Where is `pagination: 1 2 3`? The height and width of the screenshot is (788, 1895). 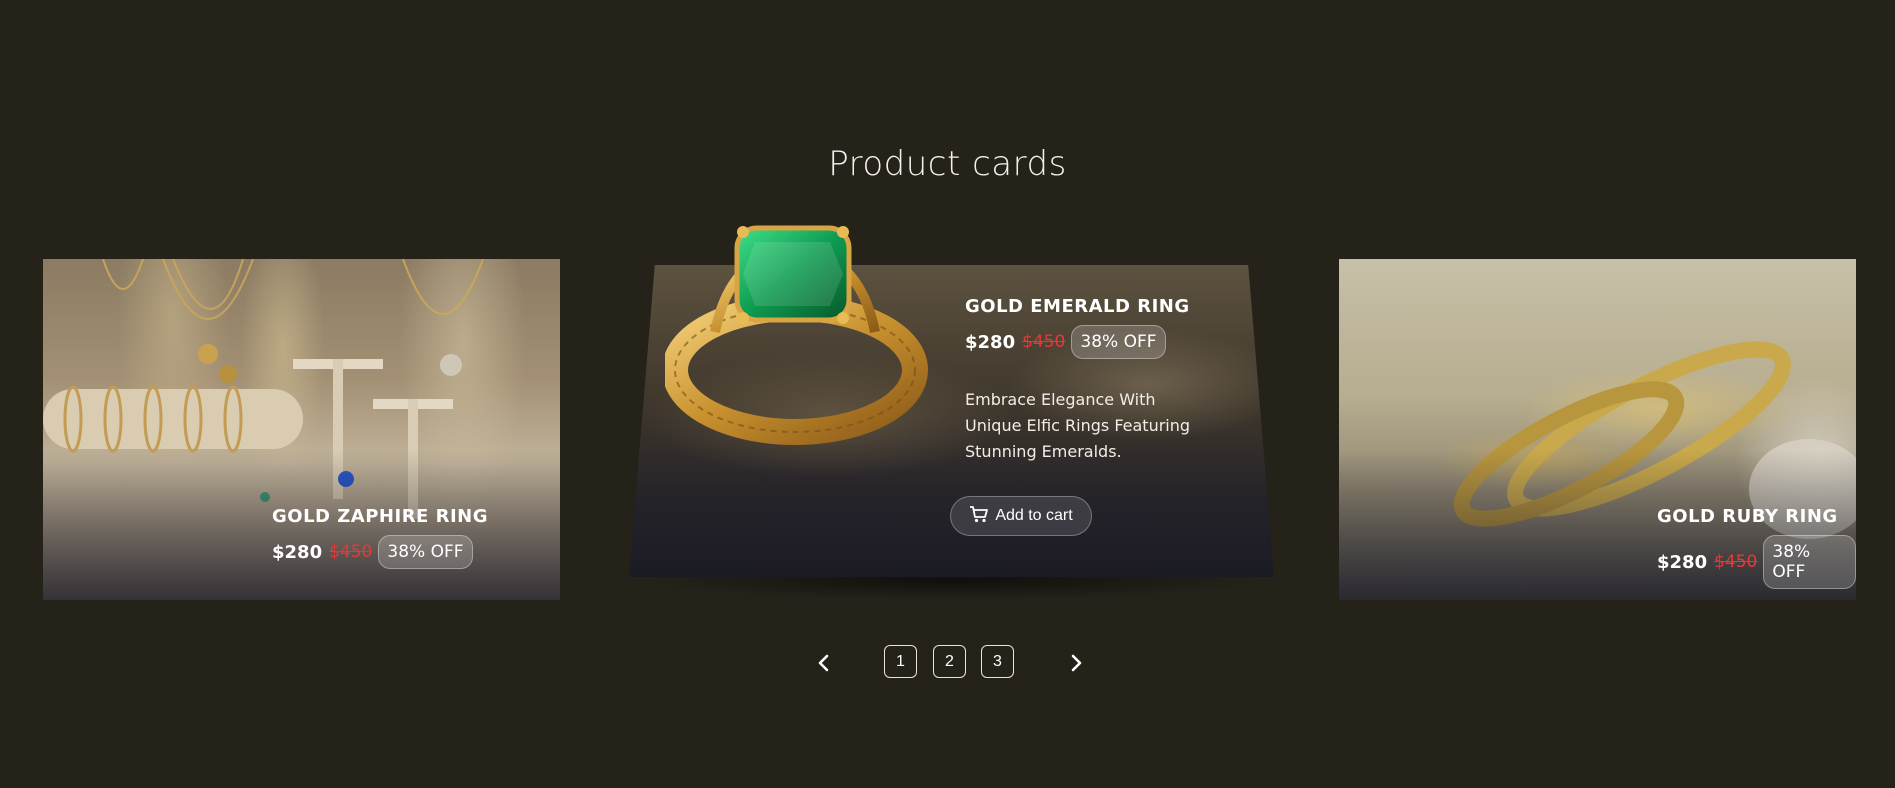 pagination: 1 2 3 is located at coordinates (947, 663).